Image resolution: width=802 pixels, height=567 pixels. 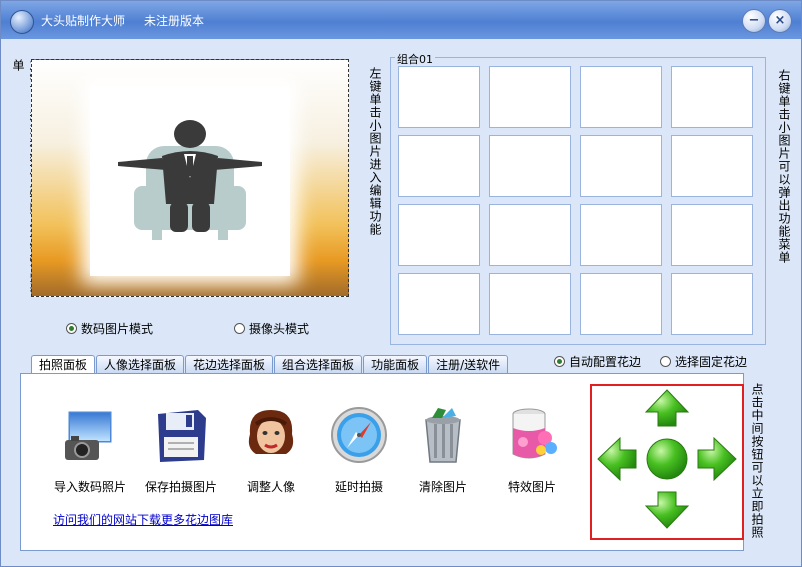 I want to click on capture-center-button, so click(x=667, y=459).